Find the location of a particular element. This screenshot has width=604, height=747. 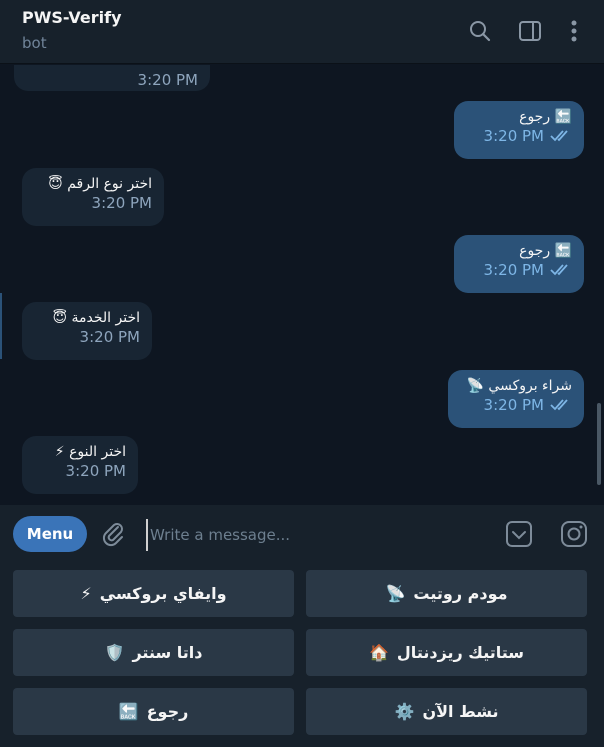

keyboard-button-label: ستاتيك ريزدنتال is located at coordinates (460, 652).